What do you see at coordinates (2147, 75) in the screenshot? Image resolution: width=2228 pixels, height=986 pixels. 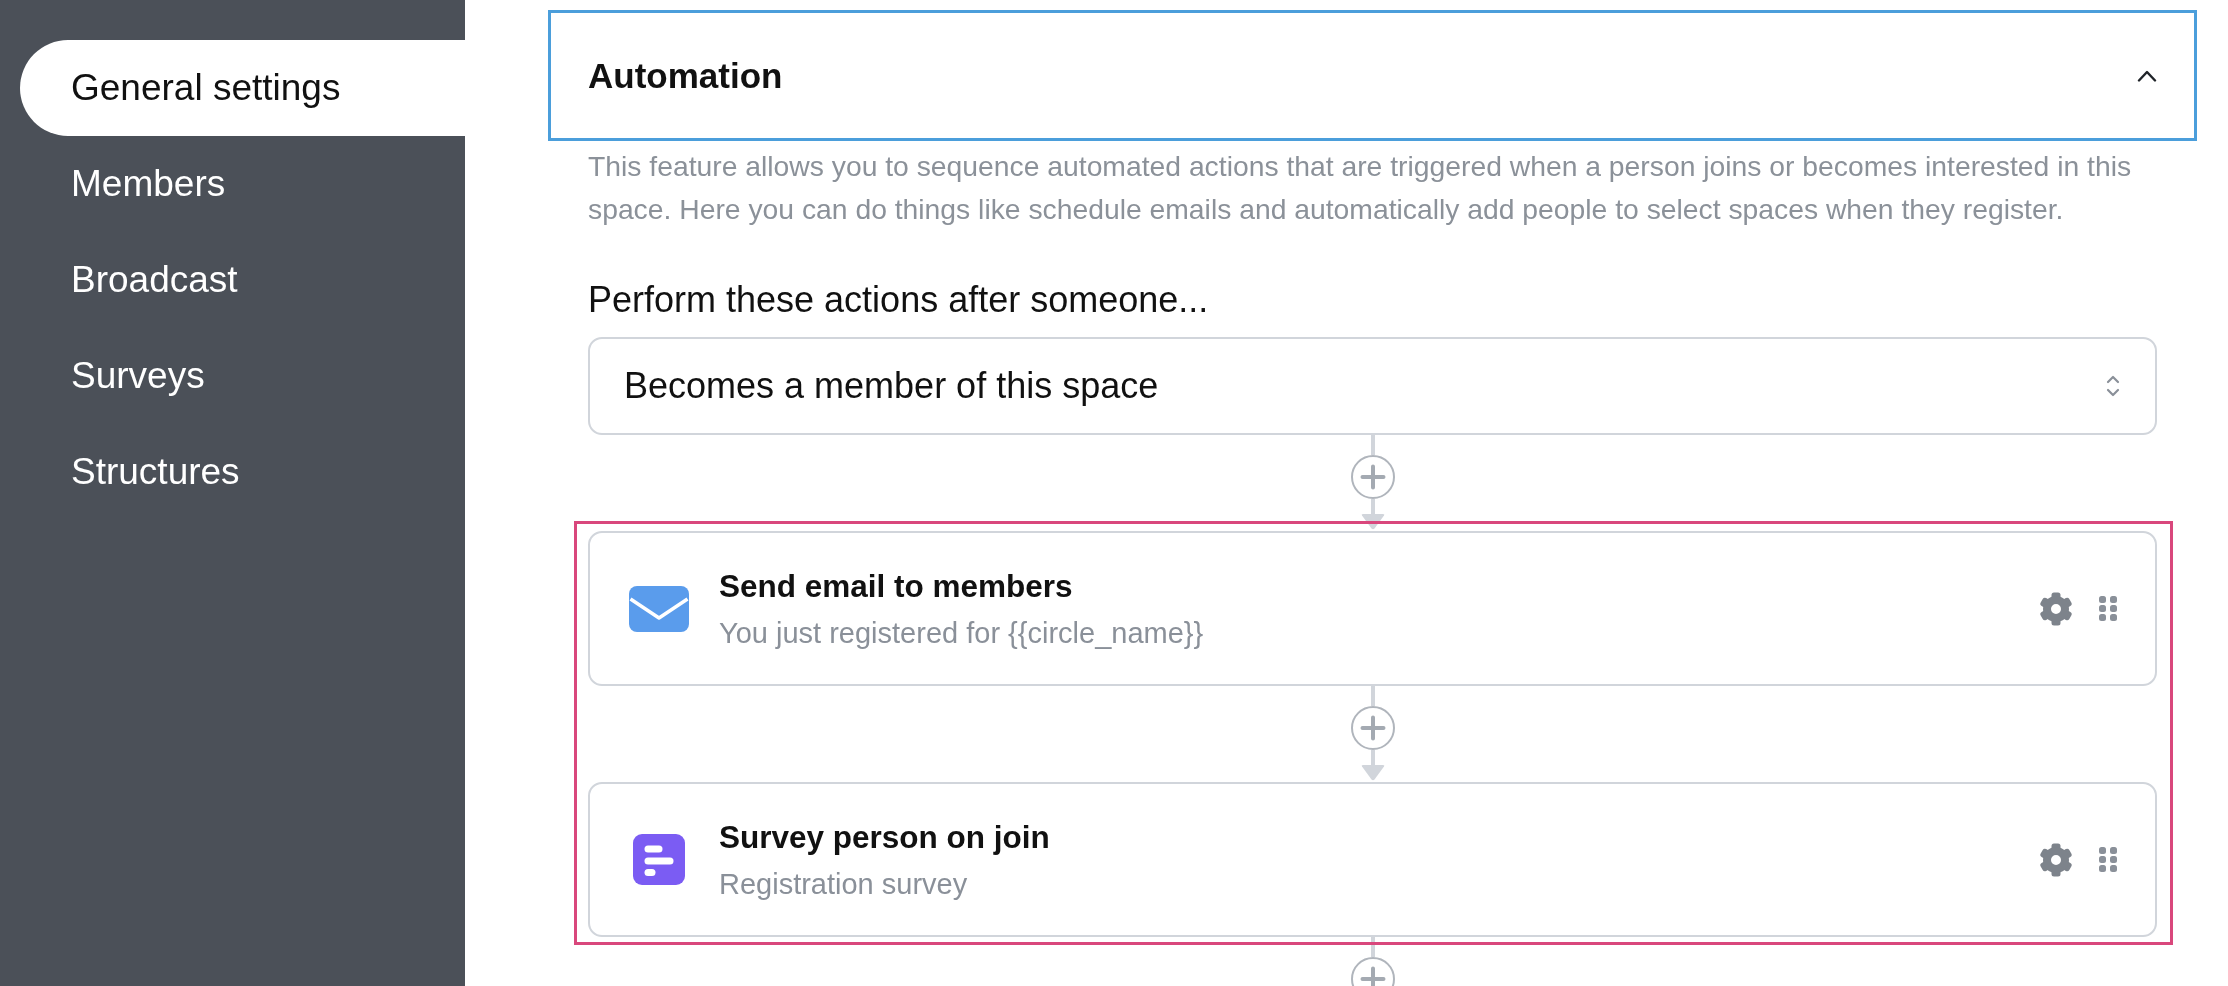 I see `chevron-icon` at bounding box center [2147, 75].